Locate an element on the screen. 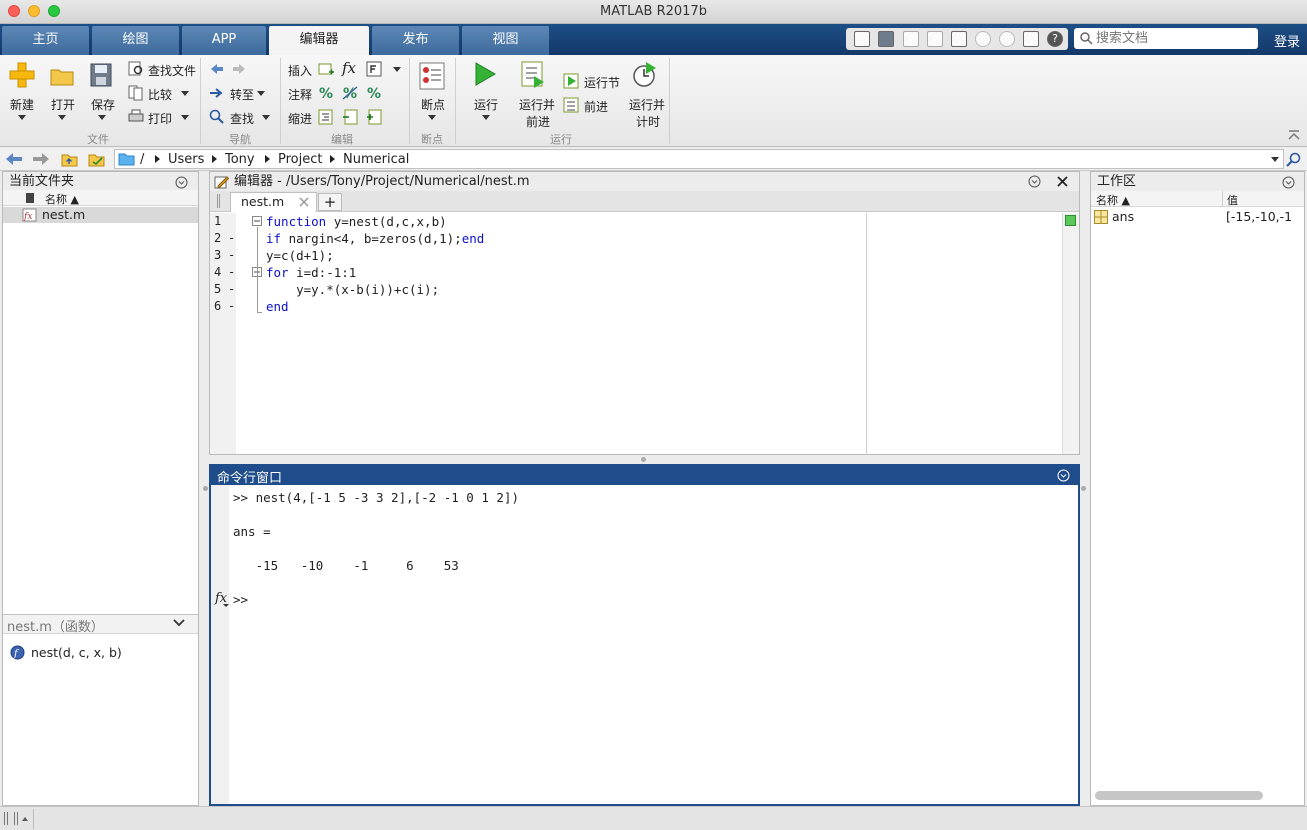 The height and width of the screenshot is (830, 1307). paste-icon is located at coordinates (959, 39).